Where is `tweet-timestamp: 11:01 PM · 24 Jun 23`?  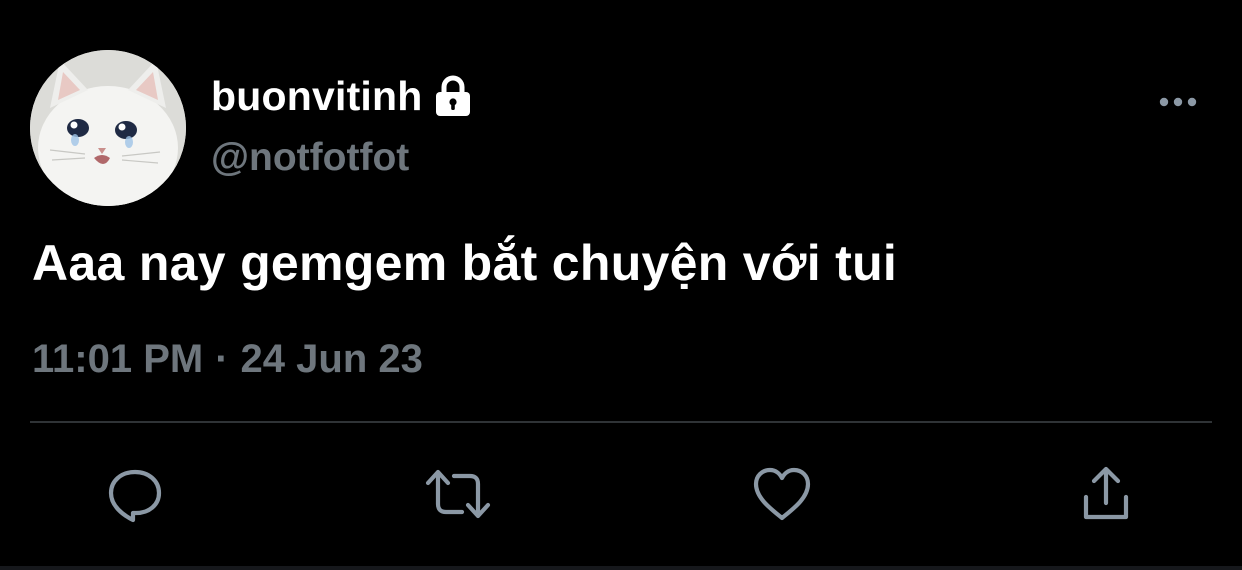 tweet-timestamp: 11:01 PM · 24 Jun 23 is located at coordinates (227, 359).